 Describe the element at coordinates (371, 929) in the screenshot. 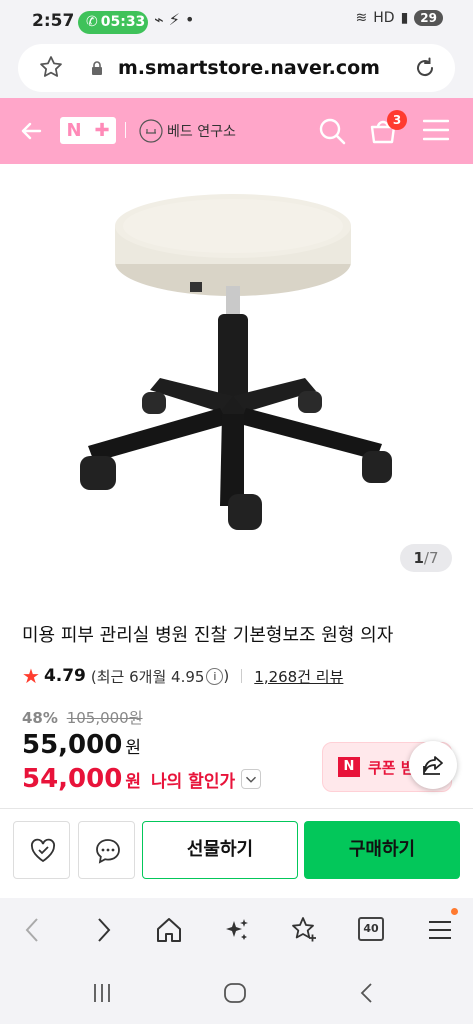

I see `tabs-count-button: 40` at that location.